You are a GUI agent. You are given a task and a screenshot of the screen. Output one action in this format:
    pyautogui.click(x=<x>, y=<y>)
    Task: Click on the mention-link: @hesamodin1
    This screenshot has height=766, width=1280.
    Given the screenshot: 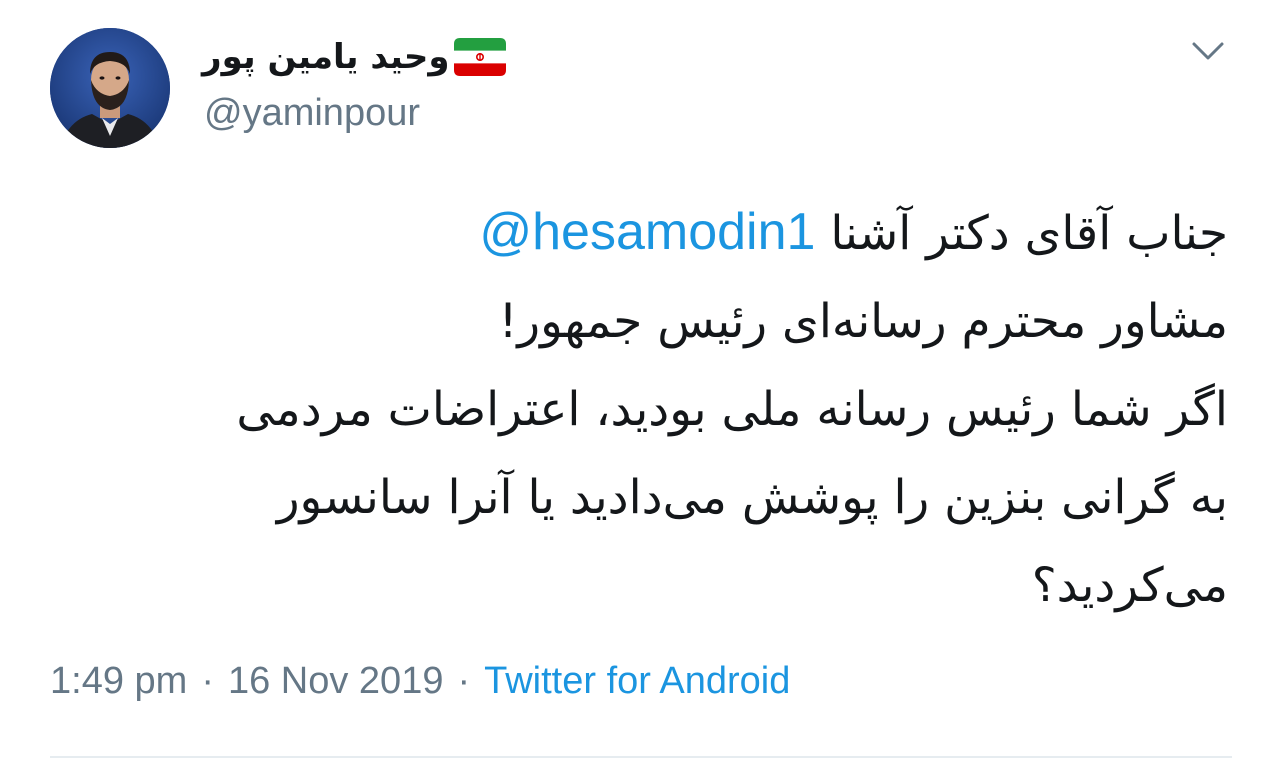 What is the action you would take?
    pyautogui.click(x=647, y=232)
    